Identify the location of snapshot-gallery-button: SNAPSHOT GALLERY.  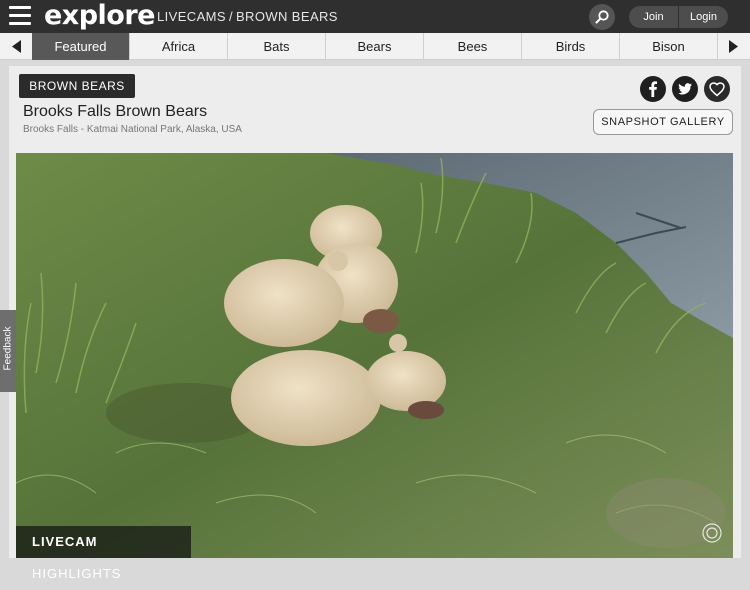
(663, 122).